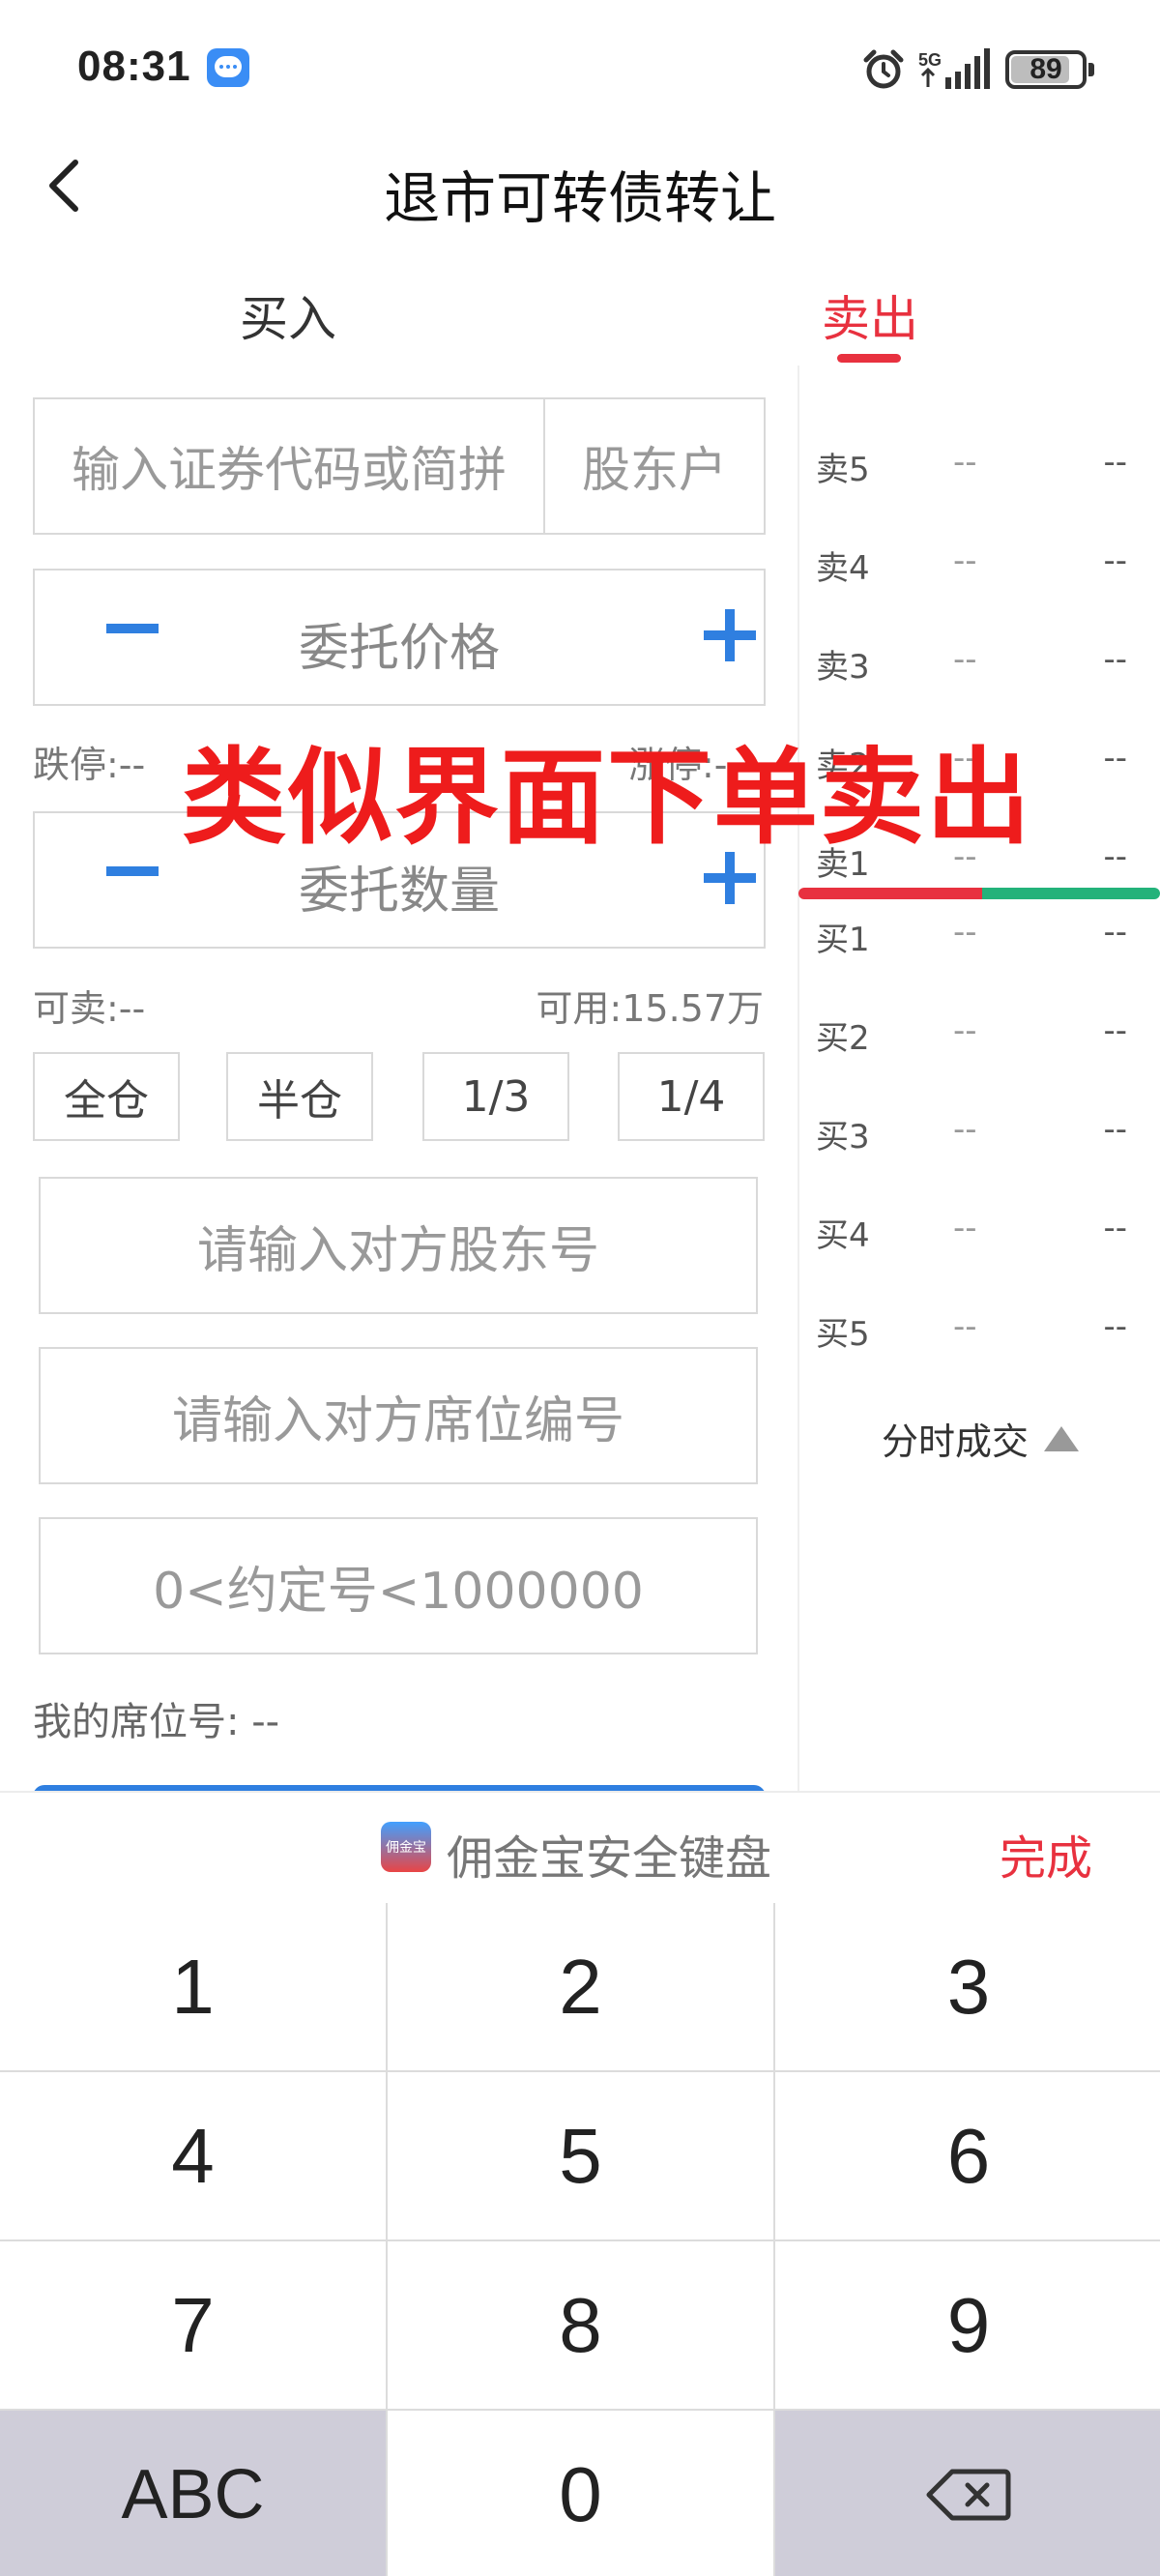 Image resolution: width=1160 pixels, height=2576 pixels. What do you see at coordinates (137, 1722) in the screenshot?
I see `my-seat-label: 我的席位号:` at bounding box center [137, 1722].